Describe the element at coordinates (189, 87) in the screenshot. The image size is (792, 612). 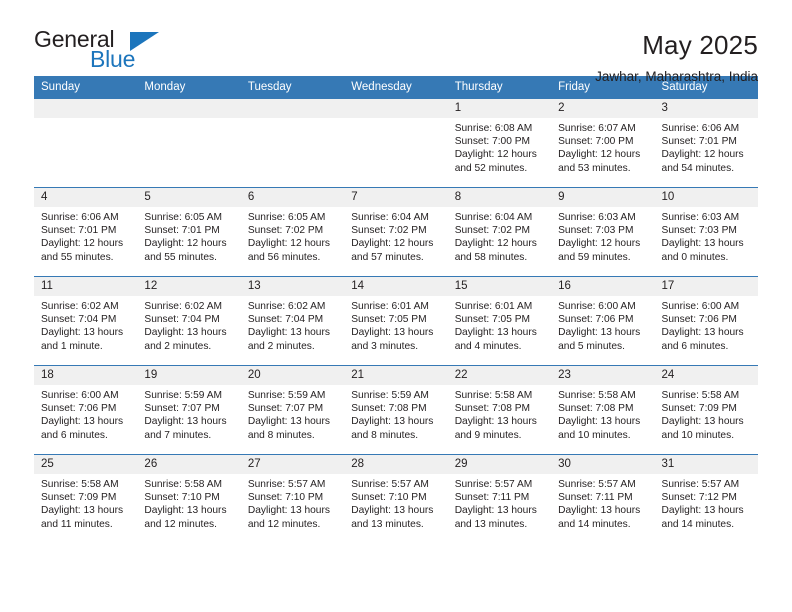
I see `weekday-header-monday: Monday` at that location.